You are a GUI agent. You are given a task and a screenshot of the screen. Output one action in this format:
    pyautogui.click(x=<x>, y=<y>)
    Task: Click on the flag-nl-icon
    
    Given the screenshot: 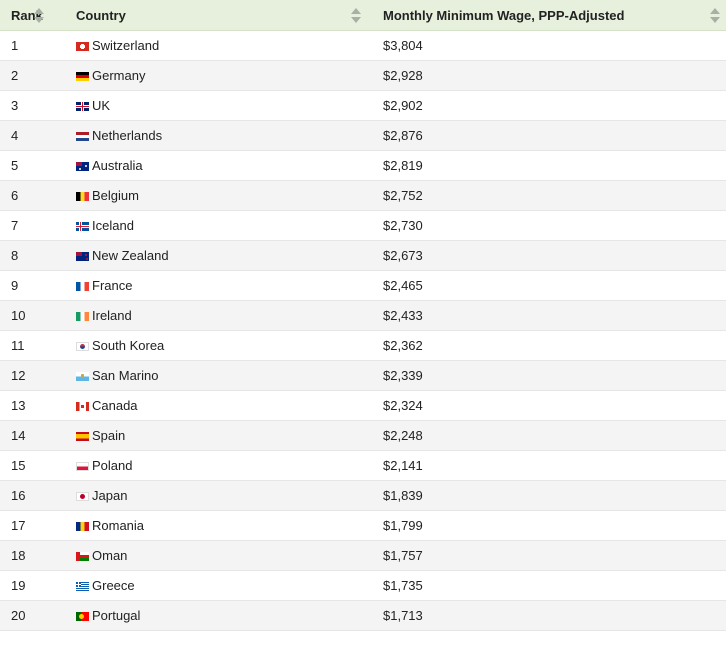 What is the action you would take?
    pyautogui.click(x=82, y=136)
    